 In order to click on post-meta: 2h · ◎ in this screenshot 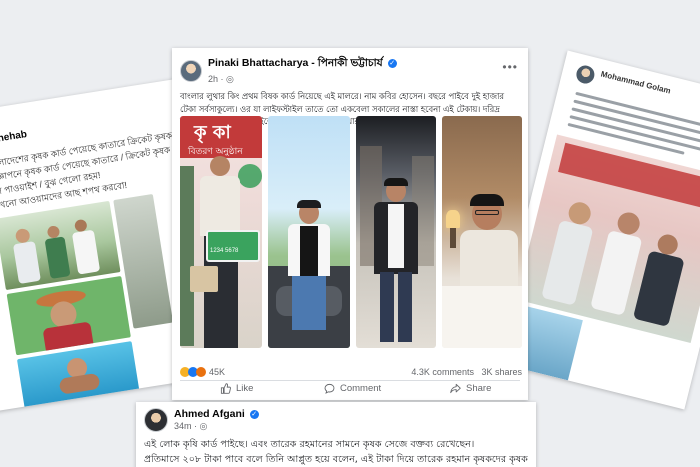, I will do `click(302, 79)`.